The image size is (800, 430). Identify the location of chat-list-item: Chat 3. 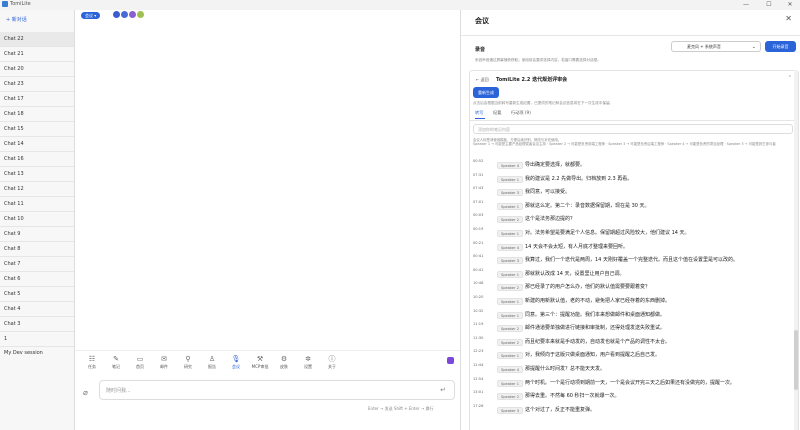
(37, 324).